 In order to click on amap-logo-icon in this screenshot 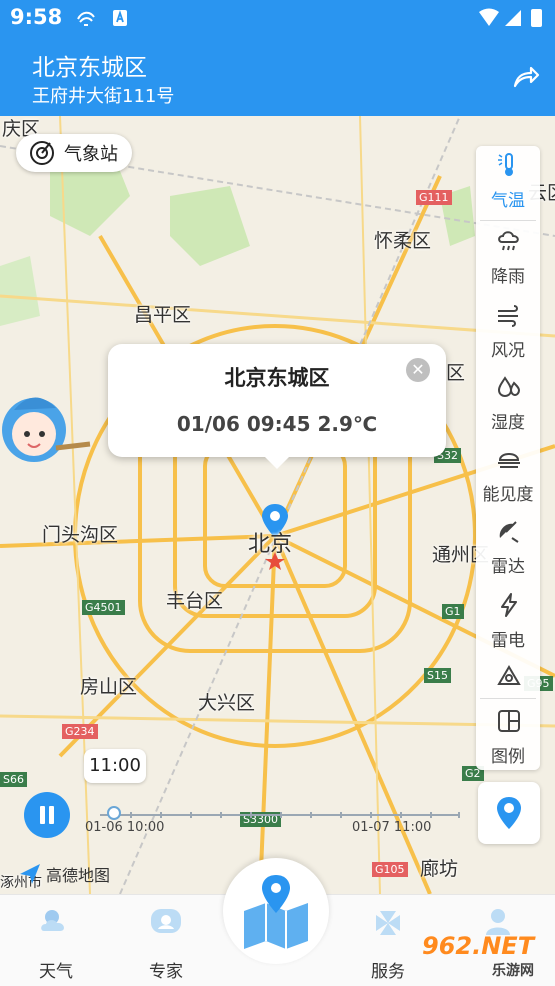, I will do `click(30, 874)`.